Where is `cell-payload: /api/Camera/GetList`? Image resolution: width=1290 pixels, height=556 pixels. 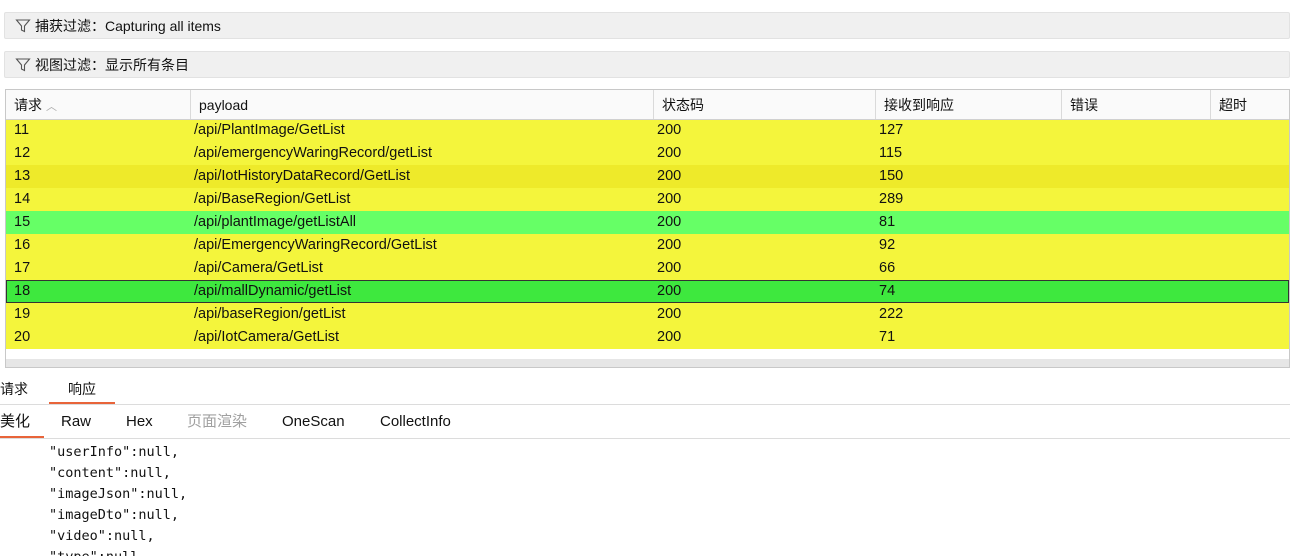
cell-payload: /api/Camera/GetList is located at coordinates (258, 268).